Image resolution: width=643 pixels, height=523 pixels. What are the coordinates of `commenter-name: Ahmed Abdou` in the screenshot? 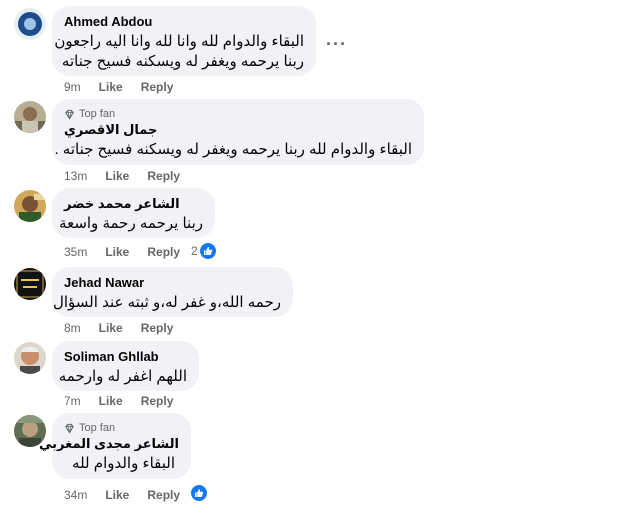 It's located at (184, 22).